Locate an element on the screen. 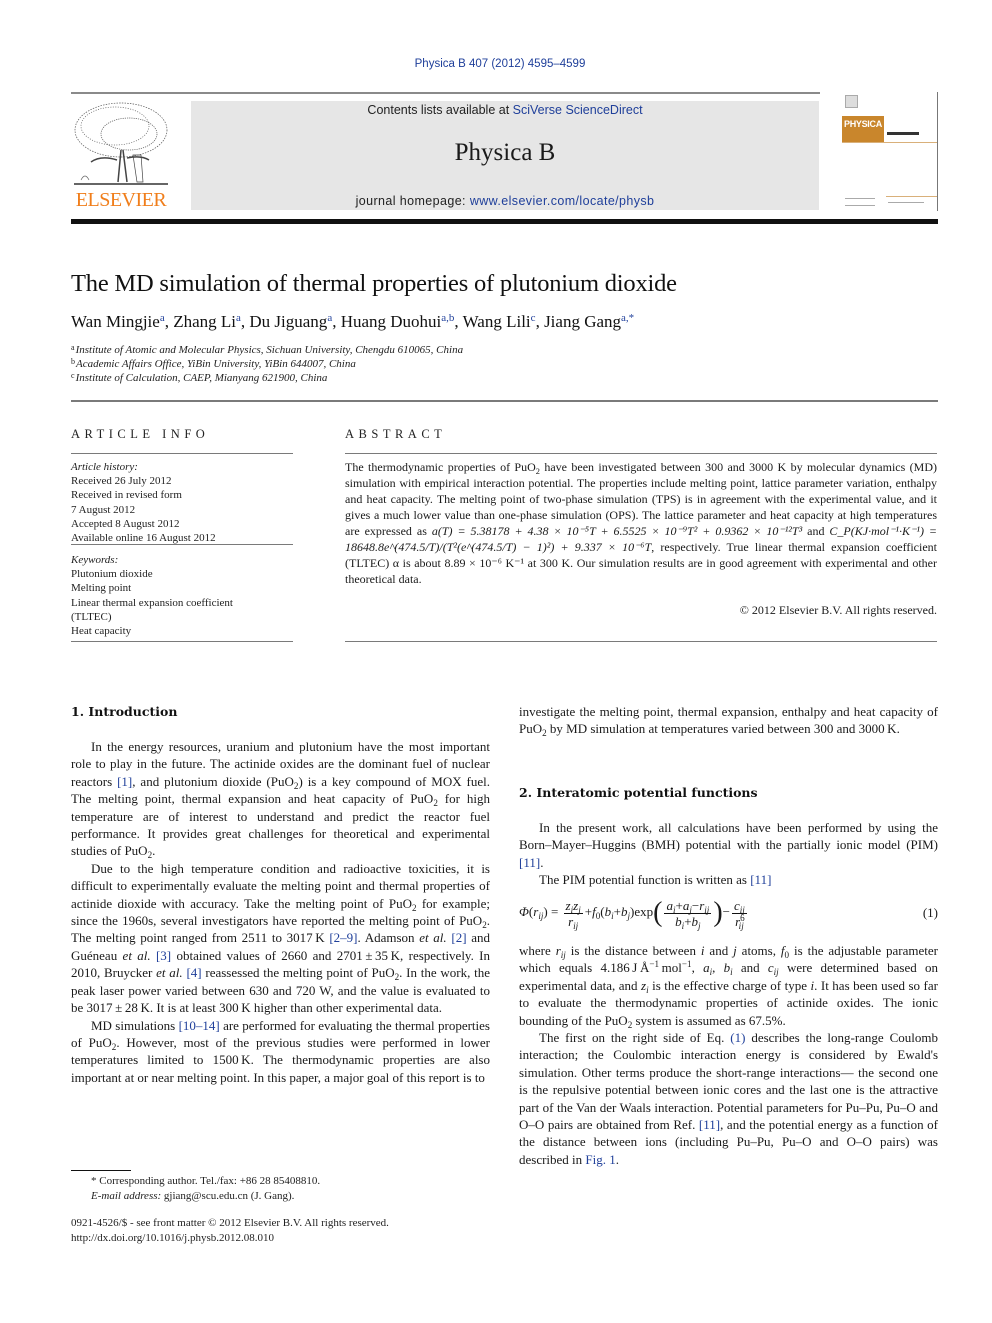  journal-citation: Physica B 407 (2012) 4595–4599 is located at coordinates (496, 64).